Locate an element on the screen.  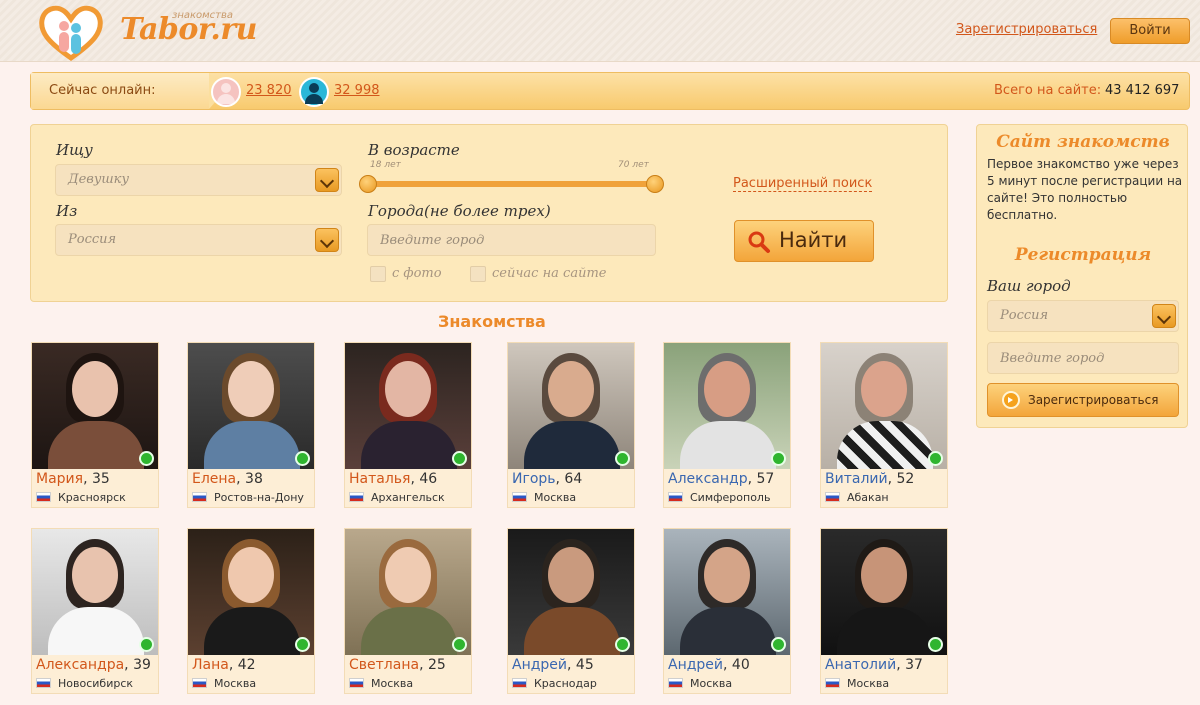
profile-card: Александр, 57 Симферополь is located at coordinates (727, 425).